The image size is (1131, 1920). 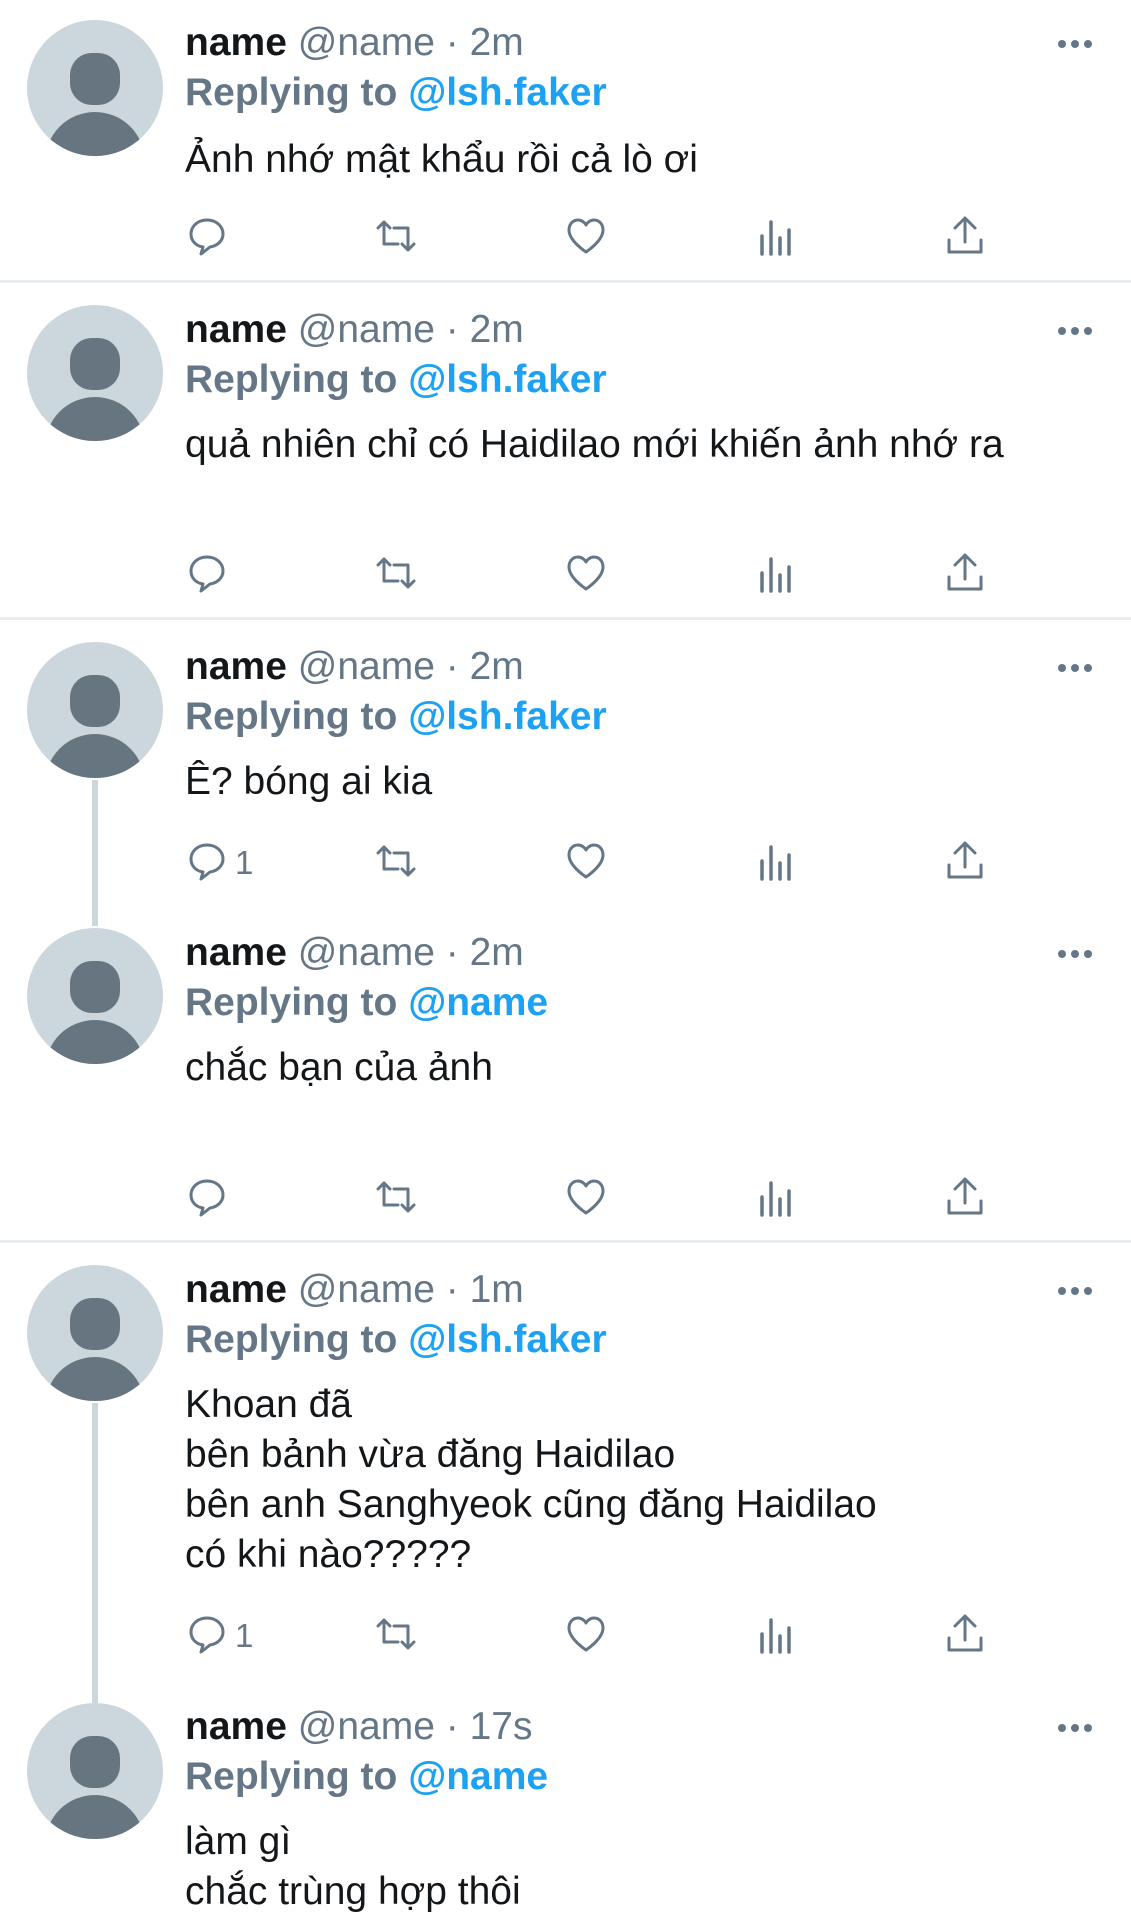 I want to click on timestamp: 1m, so click(x=497, y=1289).